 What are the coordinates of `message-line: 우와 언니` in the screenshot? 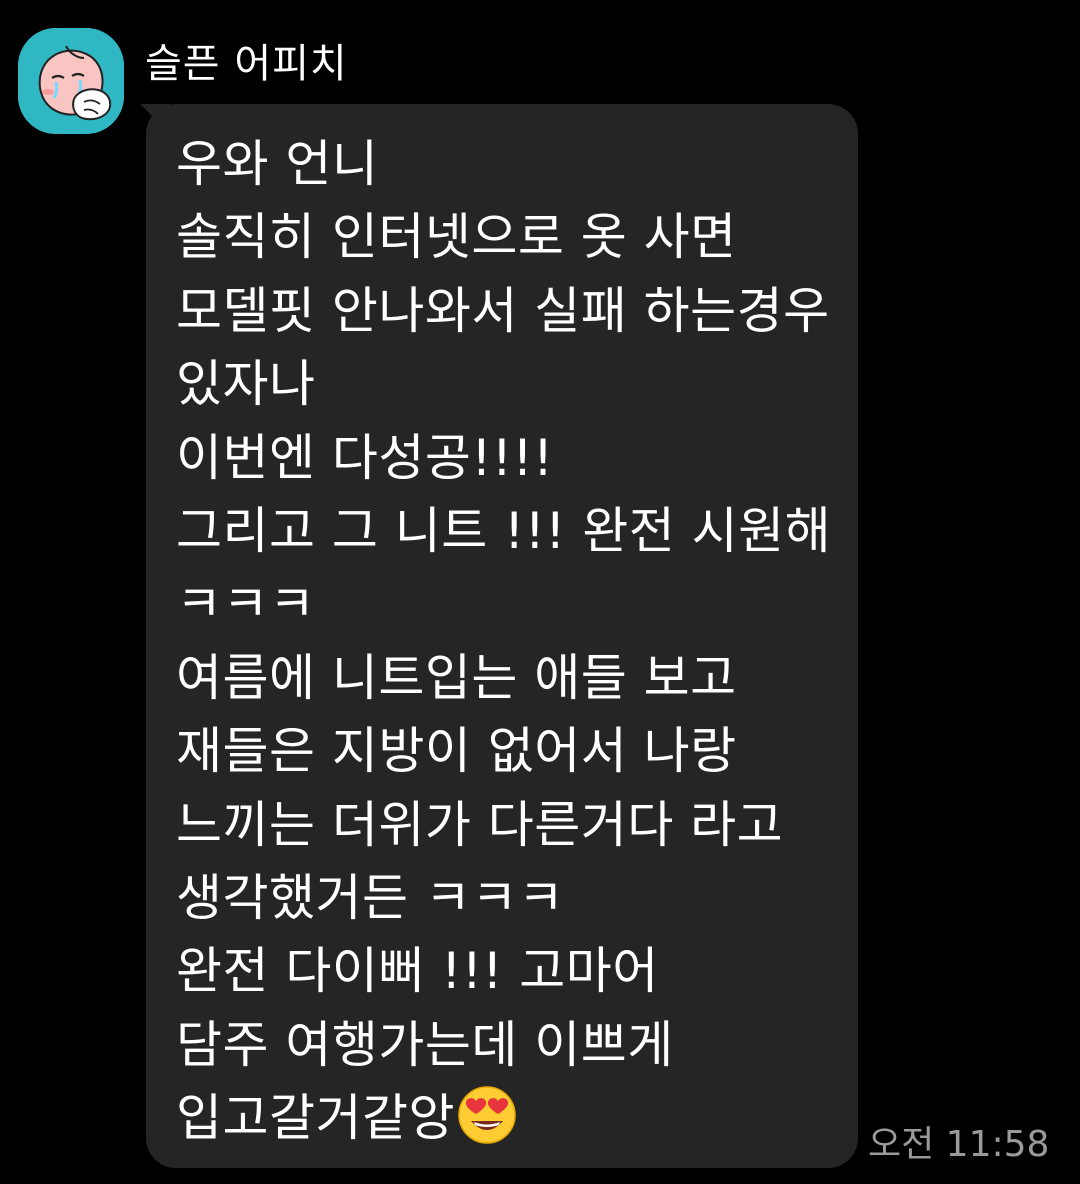 It's located at (277, 164).